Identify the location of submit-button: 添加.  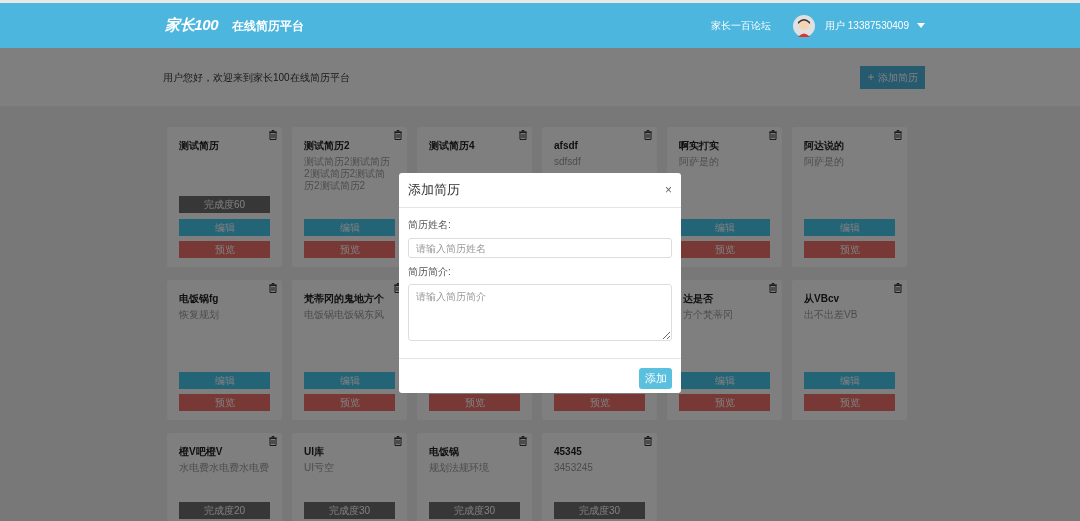
(655, 378).